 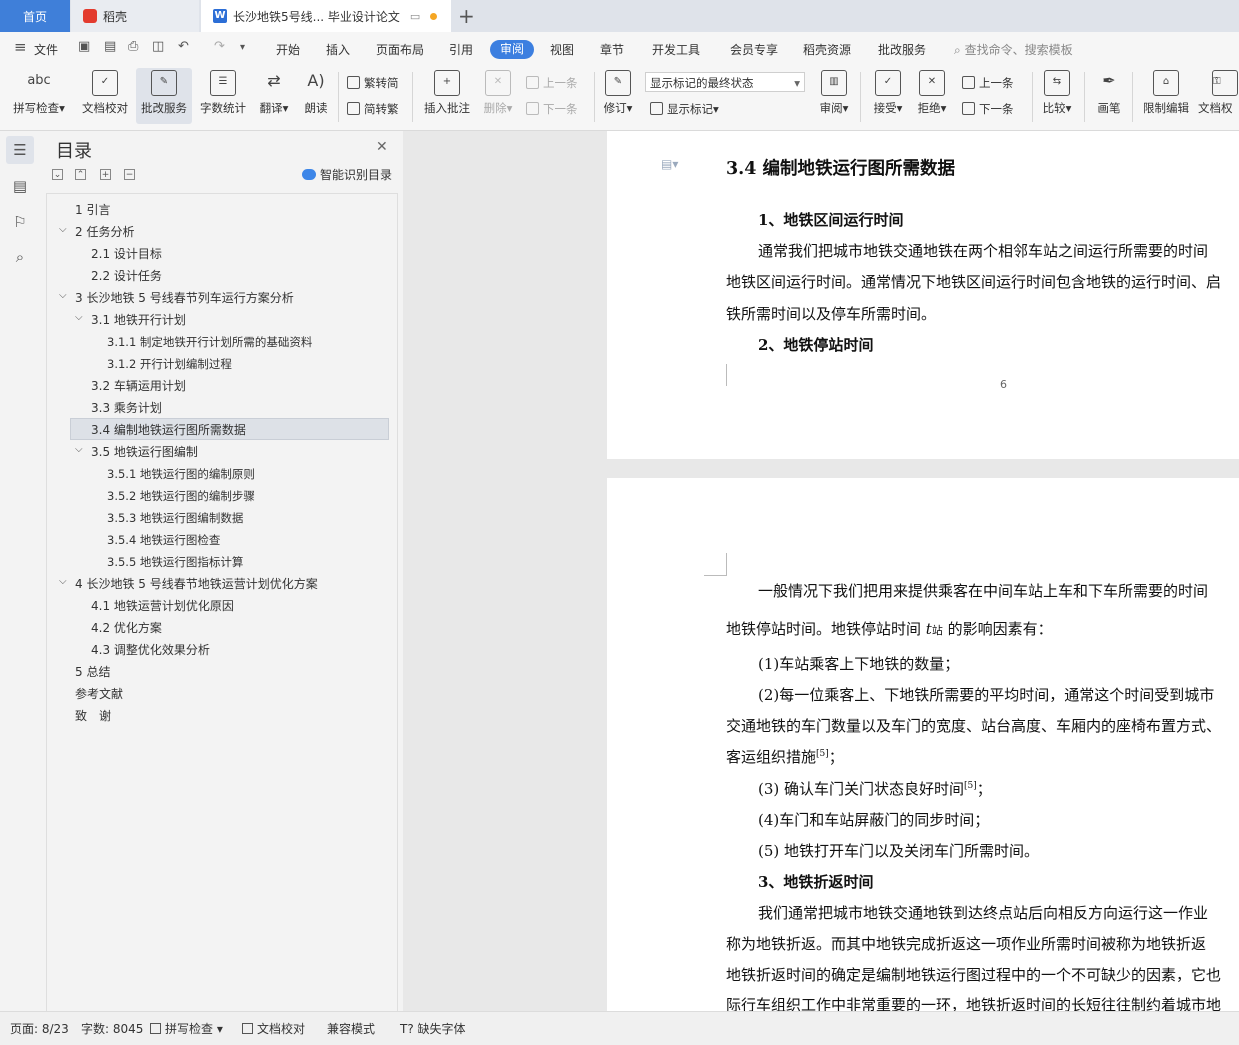 What do you see at coordinates (209, 342) in the screenshot?
I see `toc-item: 3.1.1 制定地铁开行计划所需的基础资料` at bounding box center [209, 342].